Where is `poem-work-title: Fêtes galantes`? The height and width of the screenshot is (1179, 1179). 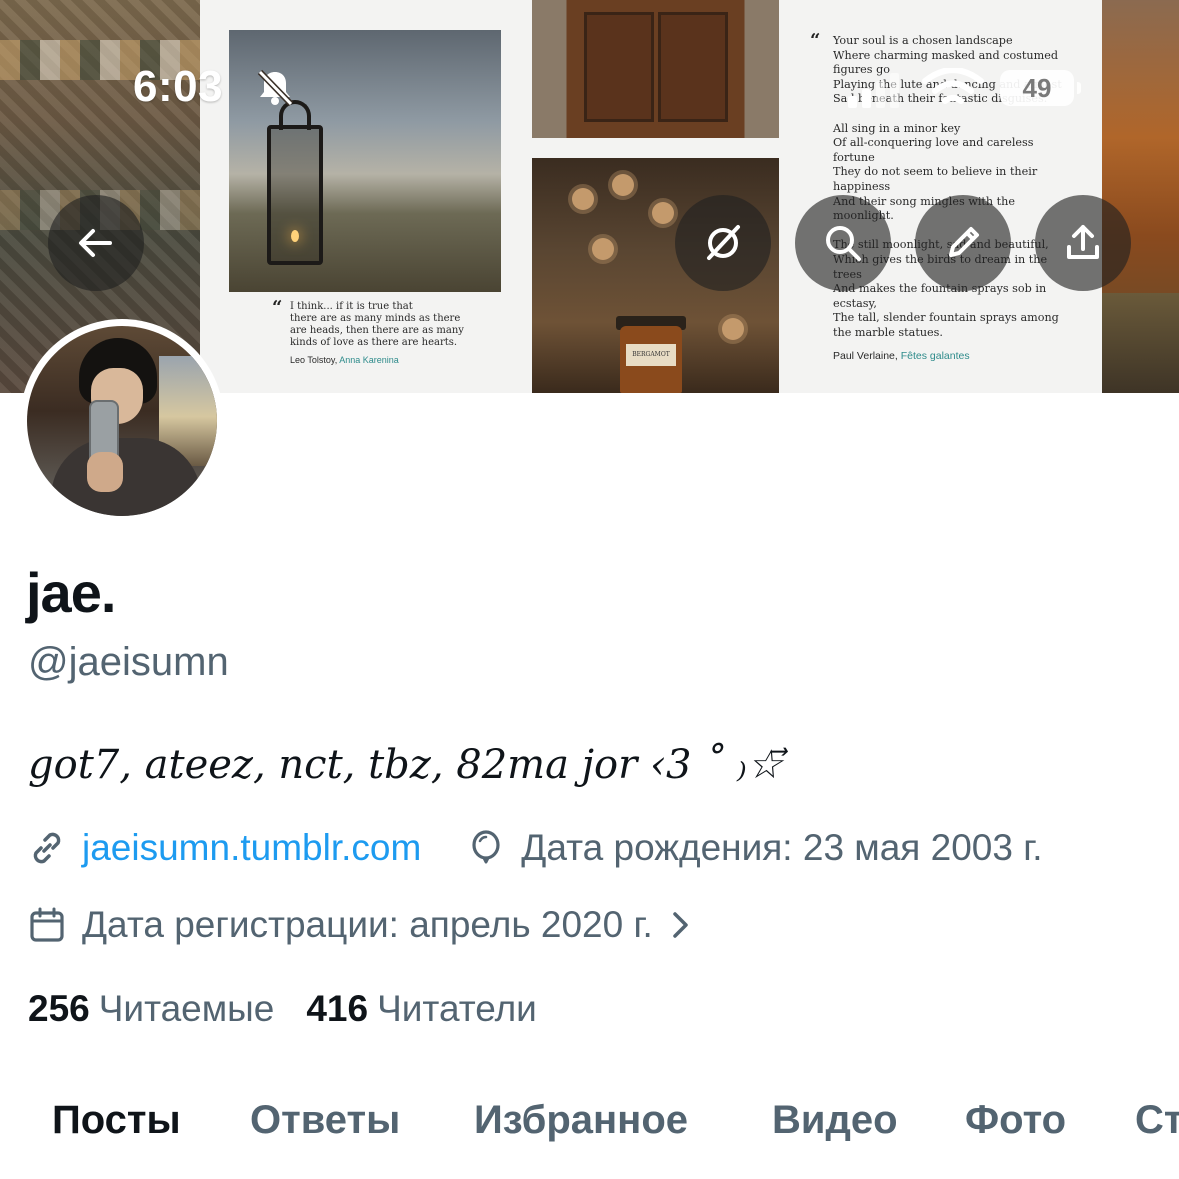
poem-work-title: Fêtes galantes is located at coordinates (935, 356).